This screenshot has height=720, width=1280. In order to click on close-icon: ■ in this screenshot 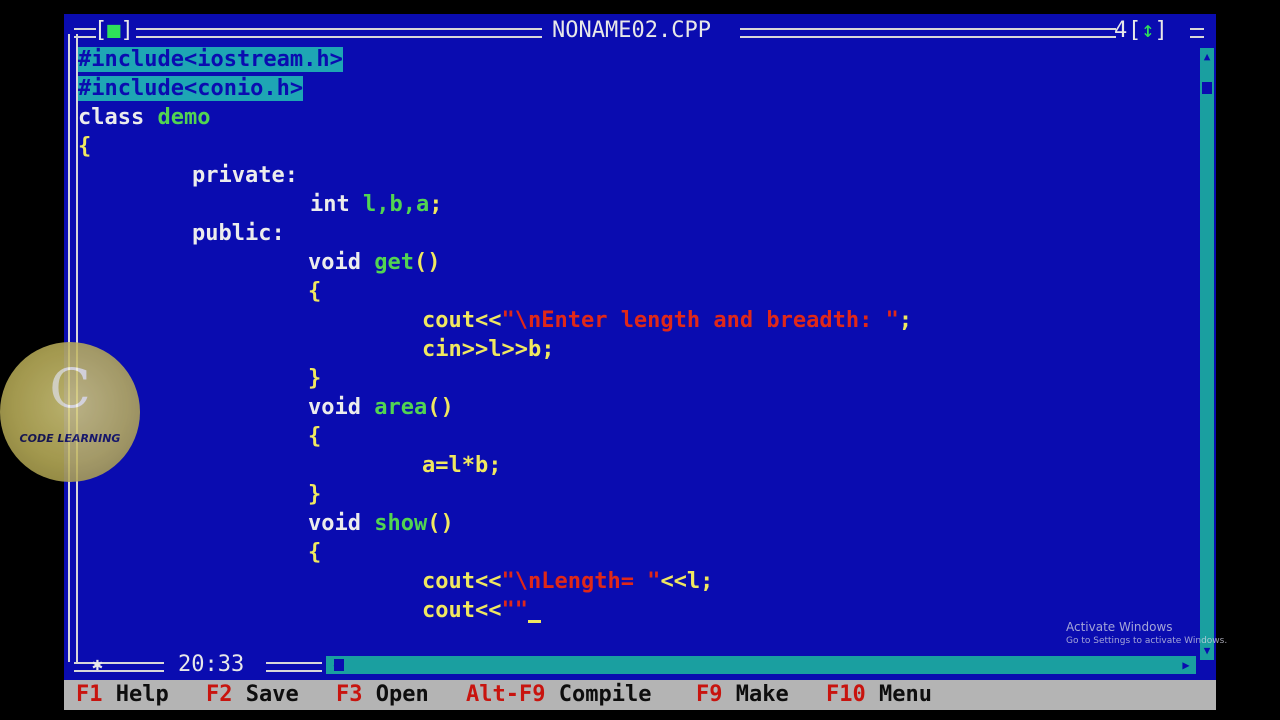, I will do `click(114, 30)`.